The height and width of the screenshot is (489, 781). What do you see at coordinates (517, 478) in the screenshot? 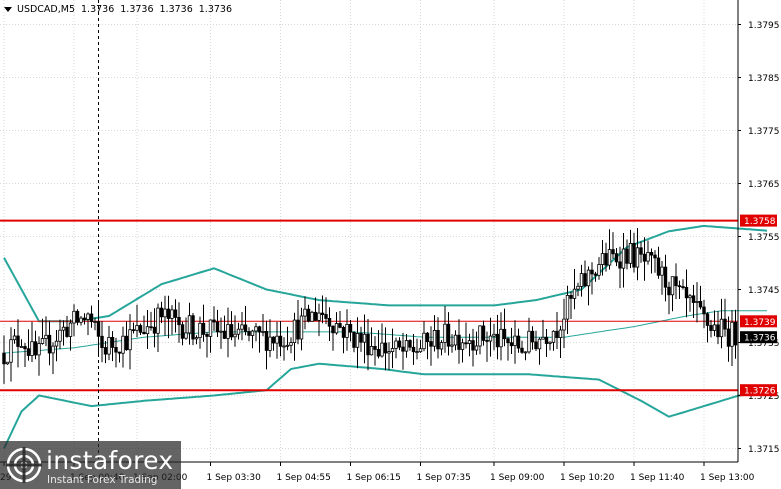
I see `time-tick-label: 1 Sep 09:00` at bounding box center [517, 478].